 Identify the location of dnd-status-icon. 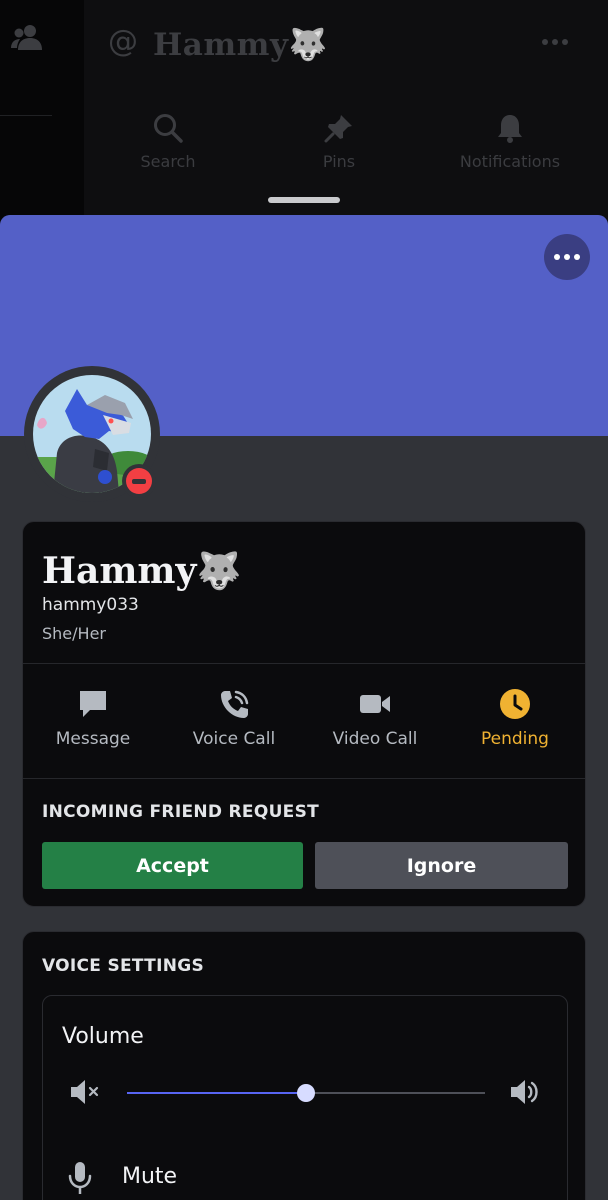
(139, 481).